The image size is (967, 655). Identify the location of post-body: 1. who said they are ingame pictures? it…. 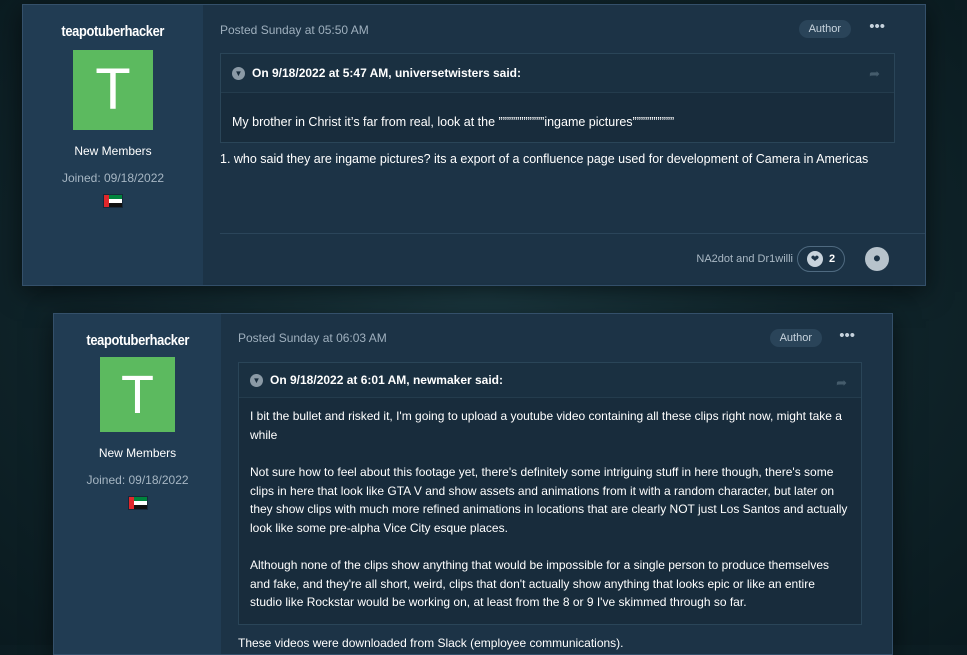
(544, 158).